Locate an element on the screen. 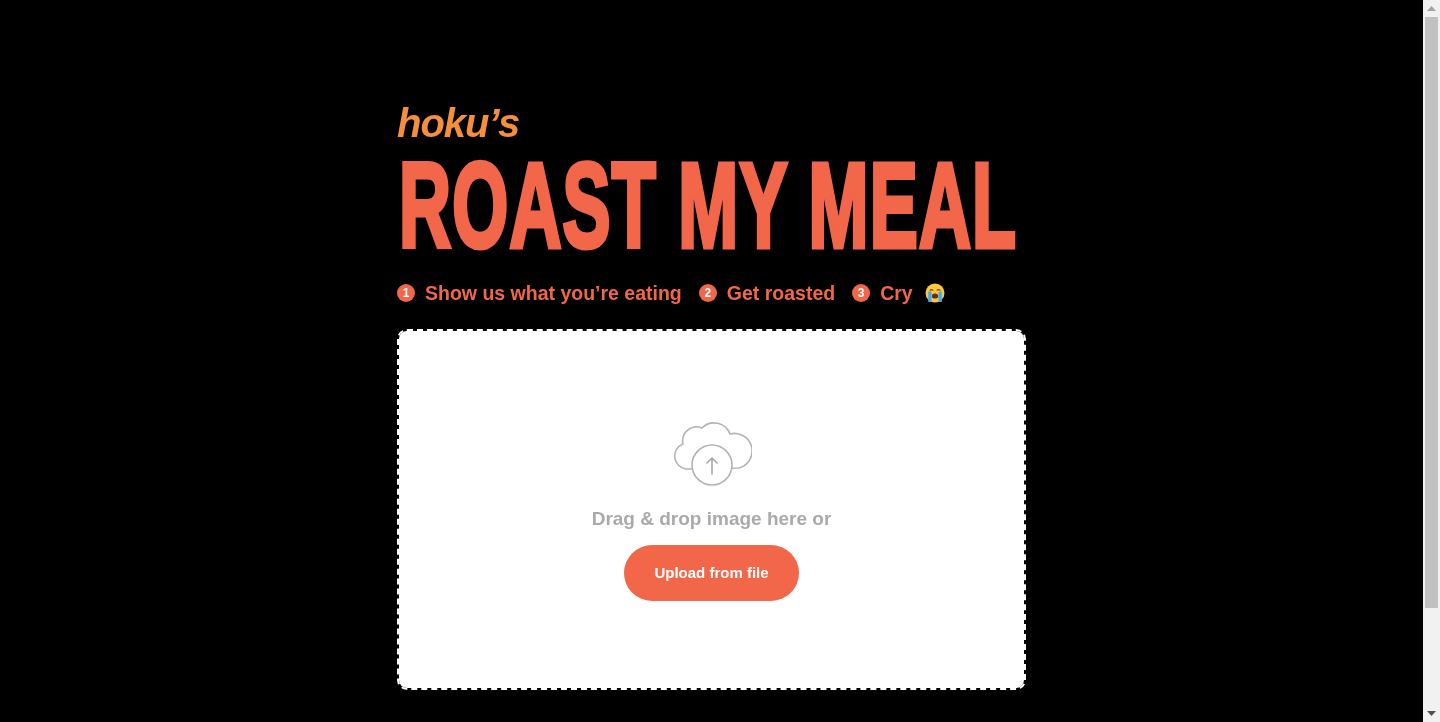  step-number: 3 is located at coordinates (861, 293).